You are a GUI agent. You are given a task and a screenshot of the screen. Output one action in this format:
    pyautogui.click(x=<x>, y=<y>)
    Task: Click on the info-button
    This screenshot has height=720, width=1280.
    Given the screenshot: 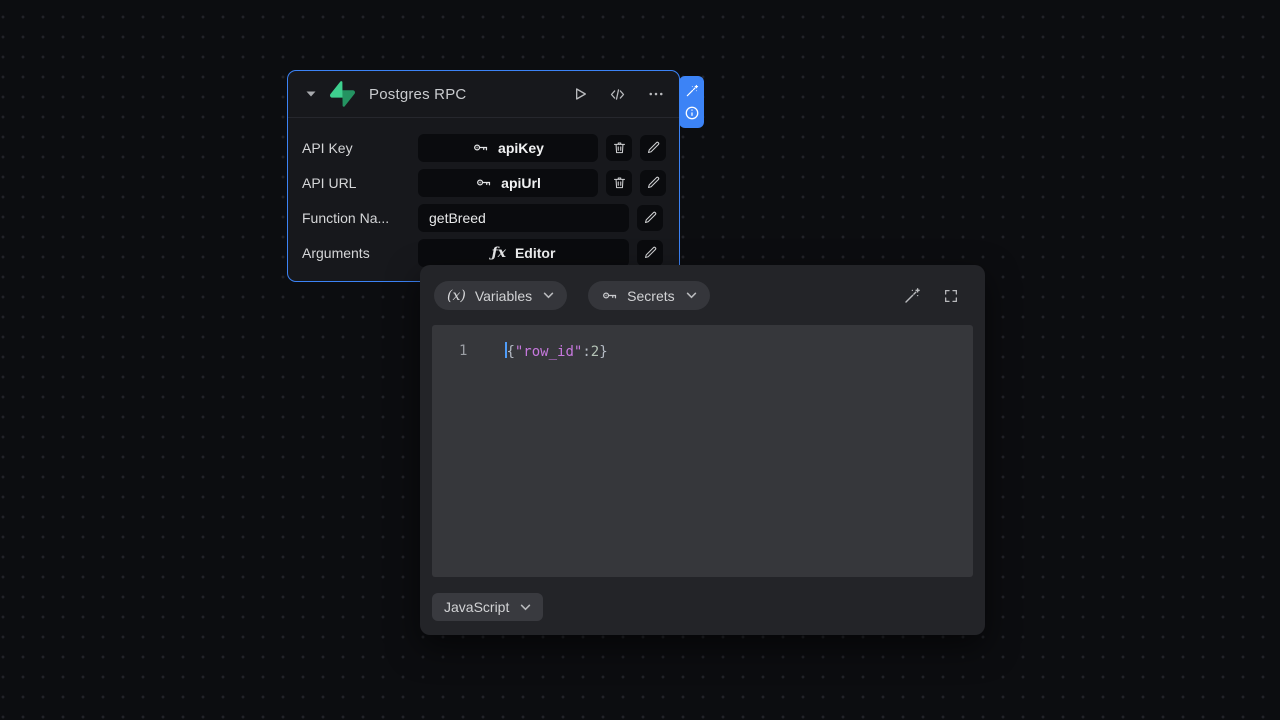 What is the action you would take?
    pyautogui.click(x=692, y=113)
    